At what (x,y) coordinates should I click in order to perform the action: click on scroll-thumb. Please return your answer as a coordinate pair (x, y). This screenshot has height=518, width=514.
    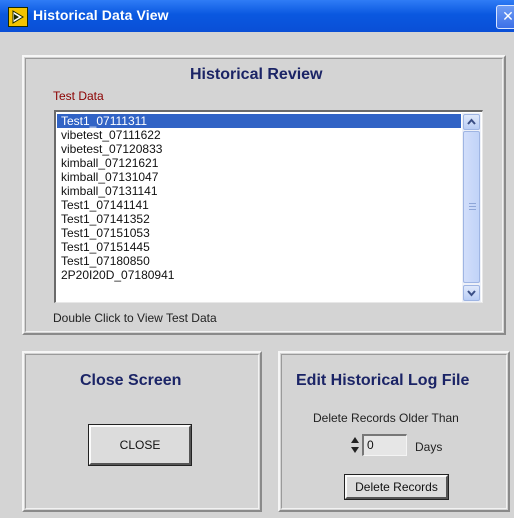
    Looking at the image, I should click on (471, 207).